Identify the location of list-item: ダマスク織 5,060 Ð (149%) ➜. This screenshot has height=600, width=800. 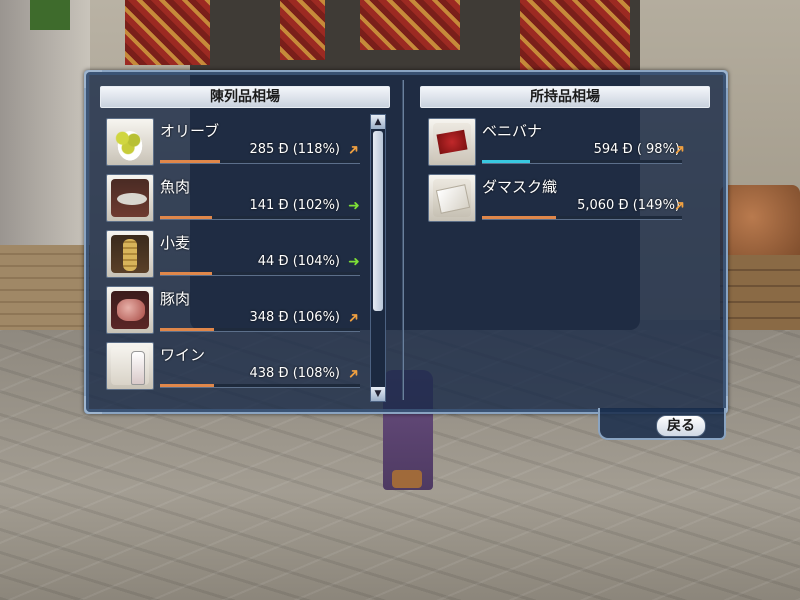
(561, 198).